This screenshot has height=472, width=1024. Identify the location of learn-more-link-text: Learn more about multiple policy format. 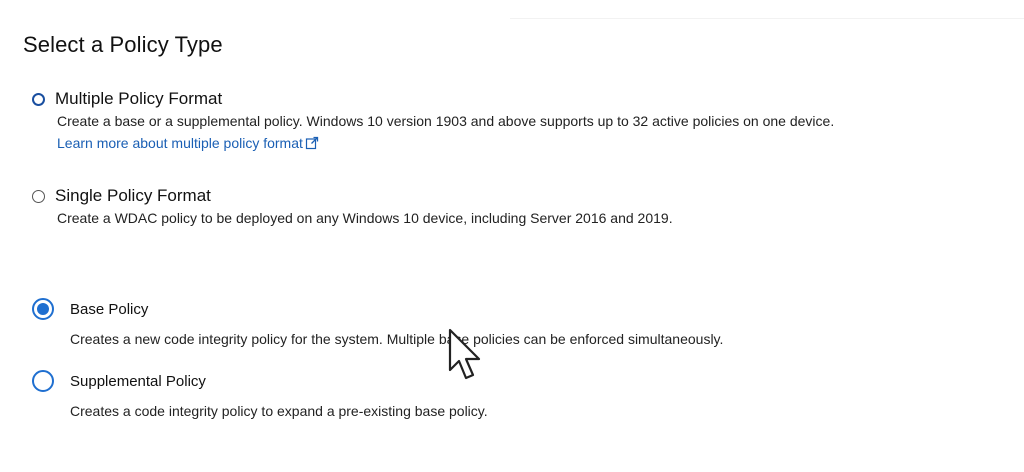
(180, 143).